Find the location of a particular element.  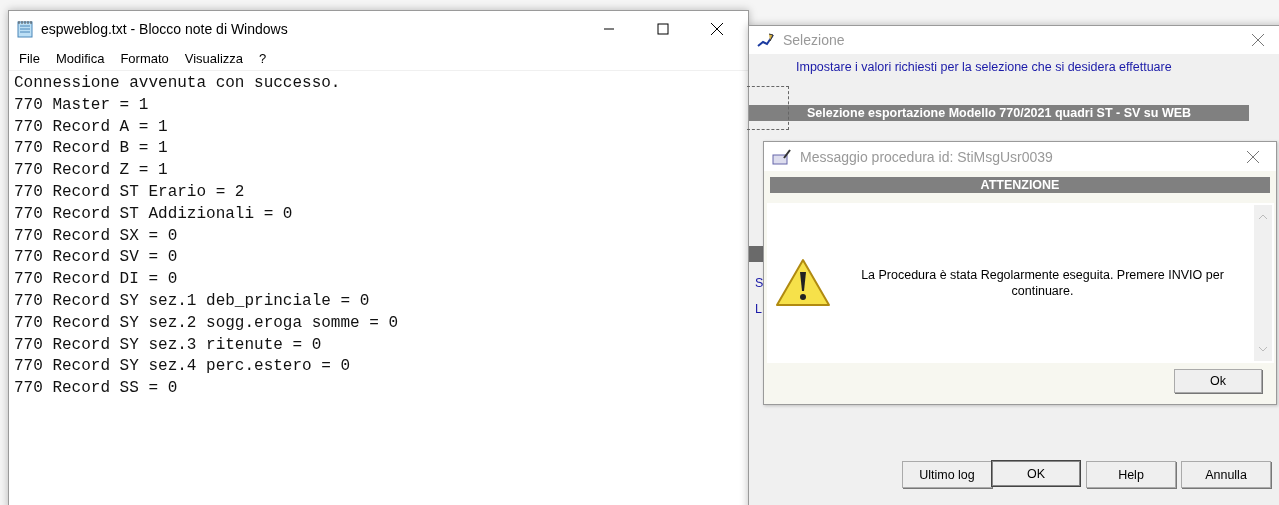

text-line: 770 Record SV = 0 is located at coordinates (96, 258).